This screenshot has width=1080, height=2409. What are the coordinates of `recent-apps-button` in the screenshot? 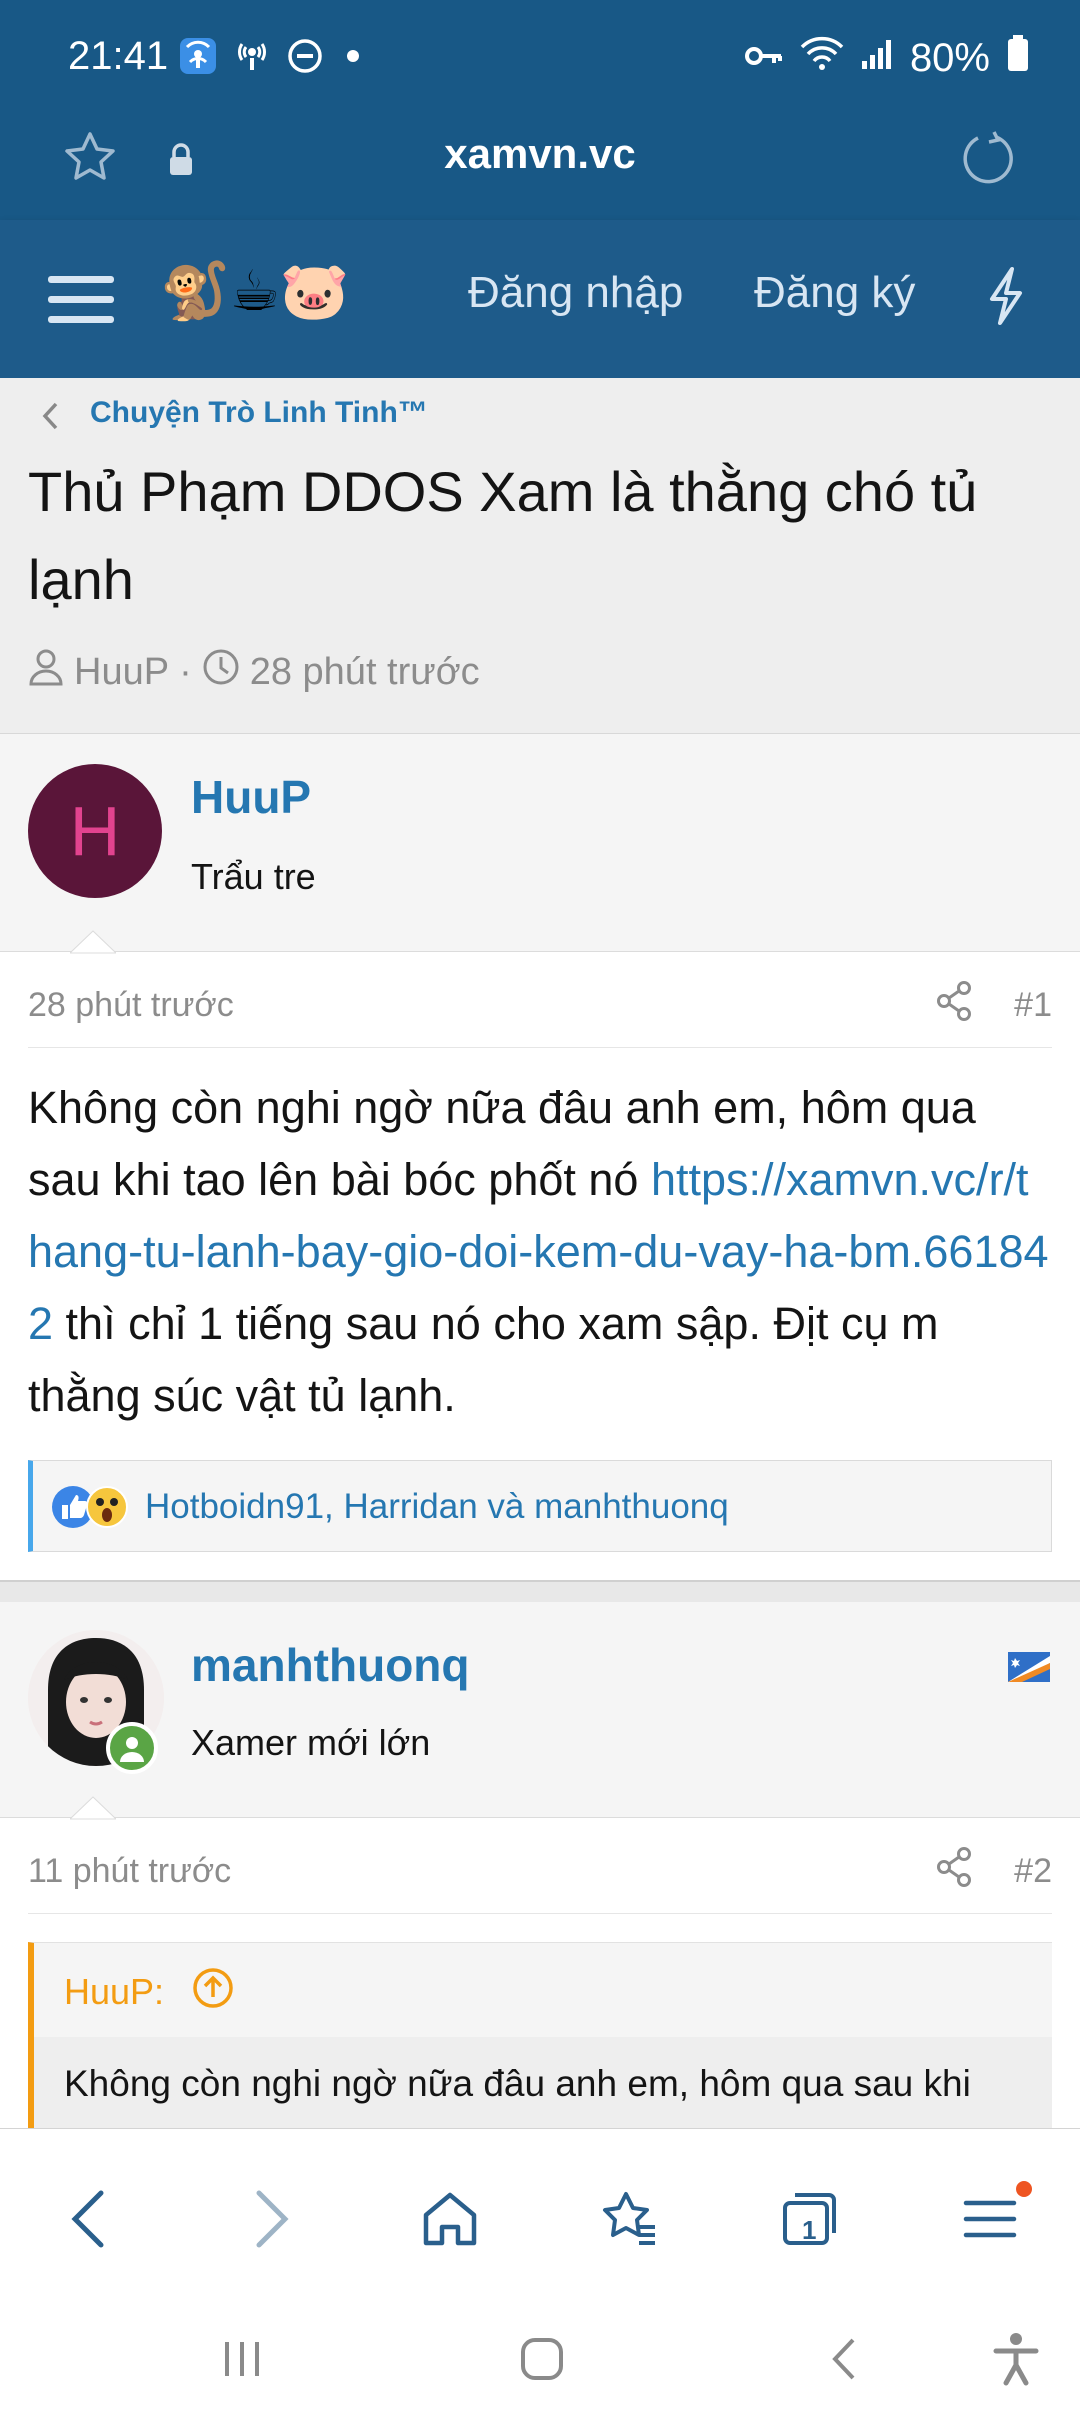 It's located at (242, 2359).